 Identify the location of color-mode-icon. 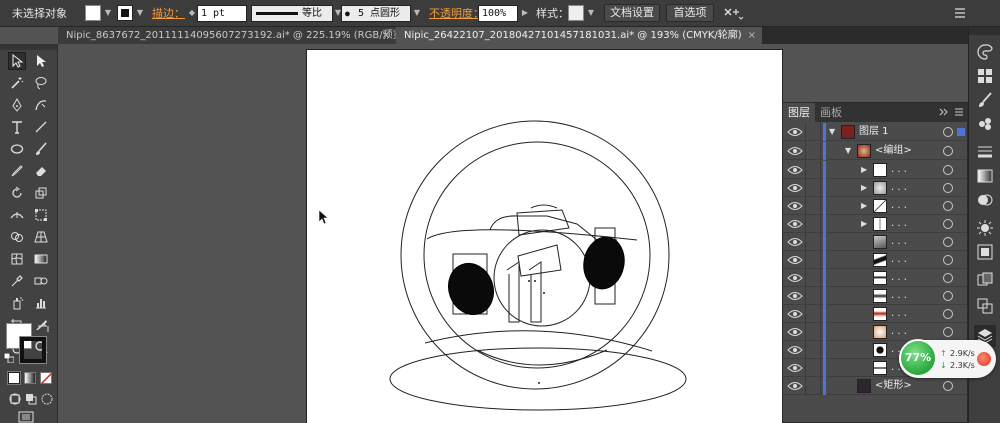
(14, 378).